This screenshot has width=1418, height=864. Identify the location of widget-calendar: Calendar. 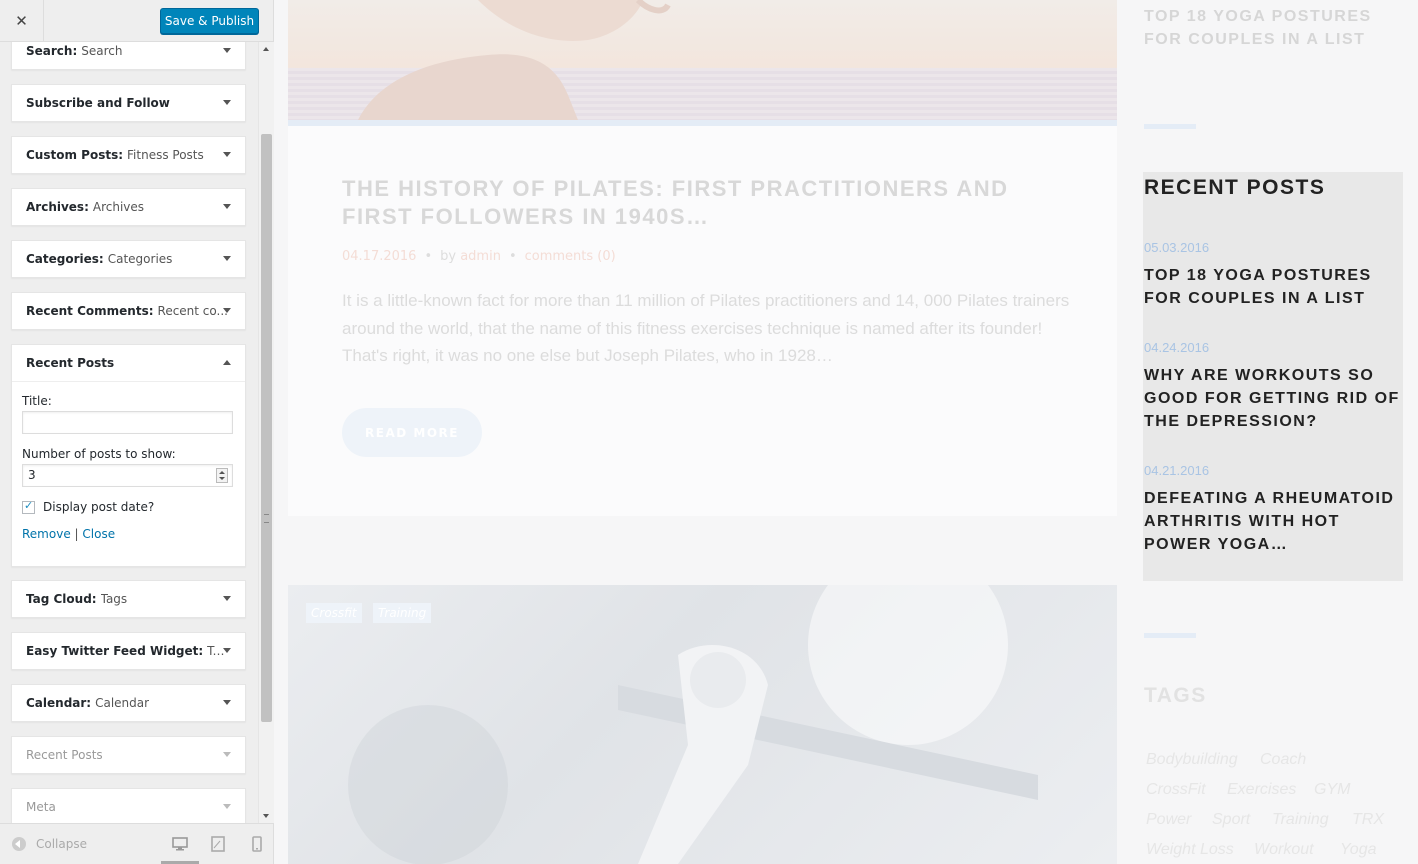
(128, 703).